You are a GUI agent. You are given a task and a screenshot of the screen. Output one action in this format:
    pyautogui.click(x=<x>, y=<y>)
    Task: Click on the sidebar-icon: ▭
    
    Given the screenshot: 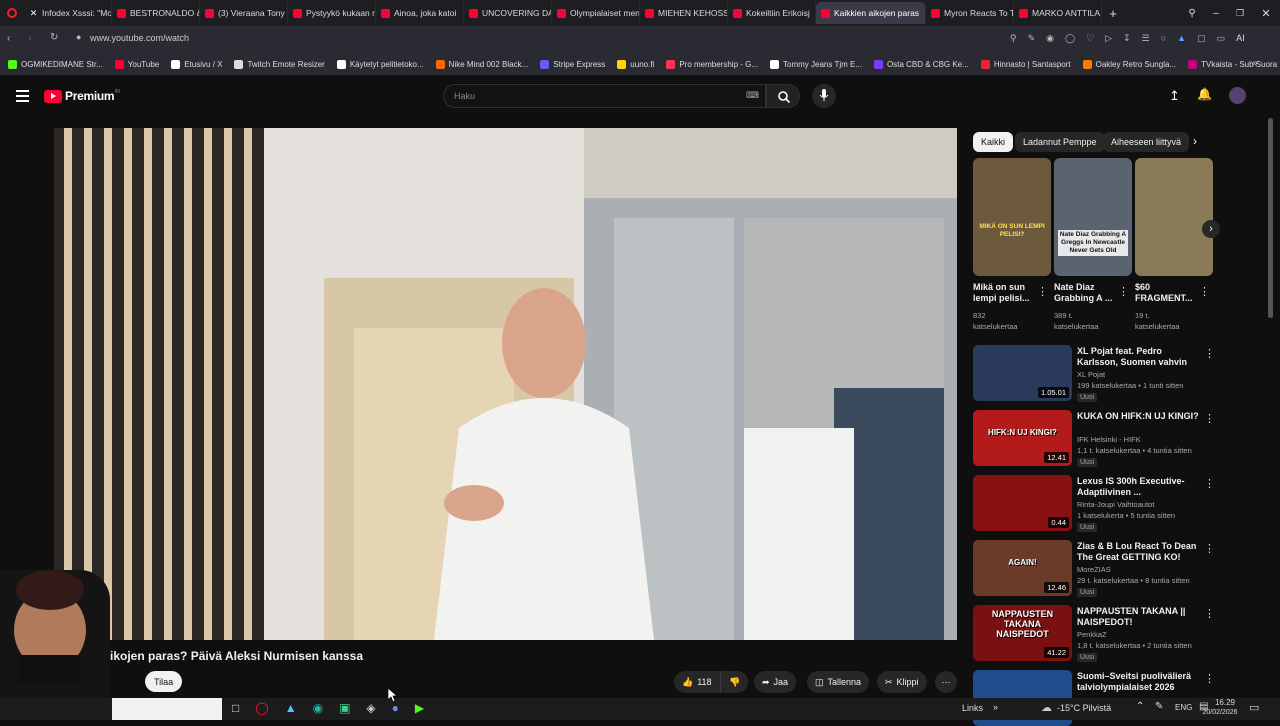 What is the action you would take?
    pyautogui.click(x=1221, y=38)
    